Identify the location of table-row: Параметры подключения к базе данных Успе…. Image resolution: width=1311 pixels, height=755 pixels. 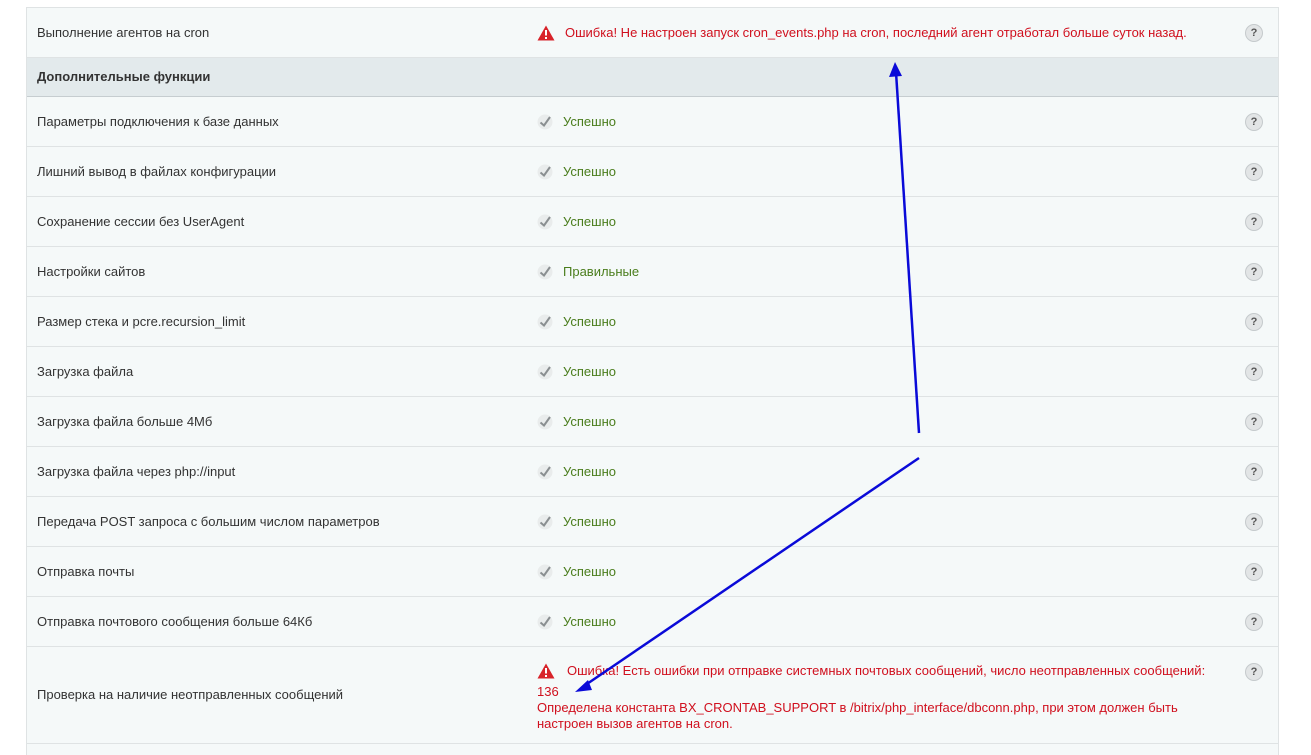
(652, 122).